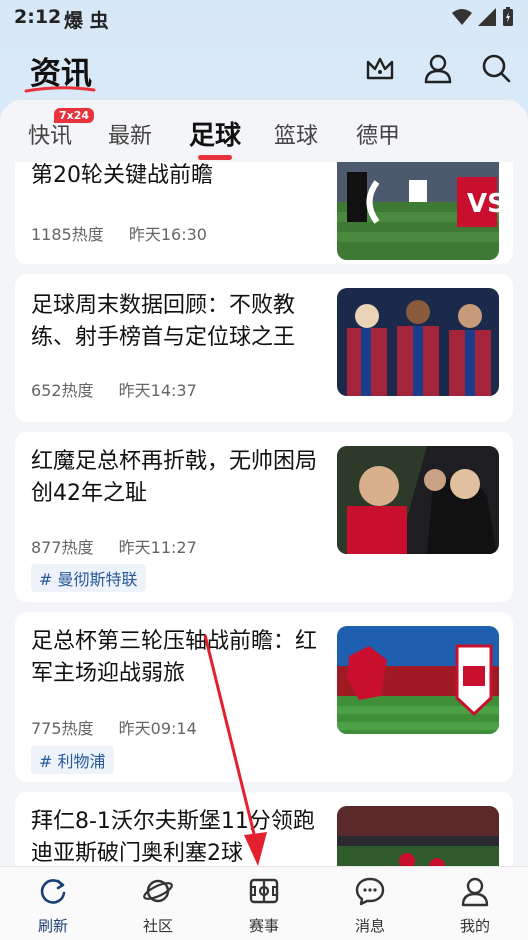 The image size is (528, 940). I want to click on bottom-nav: 刷新 社区 赛事 消息 我的, so click(264, 903).